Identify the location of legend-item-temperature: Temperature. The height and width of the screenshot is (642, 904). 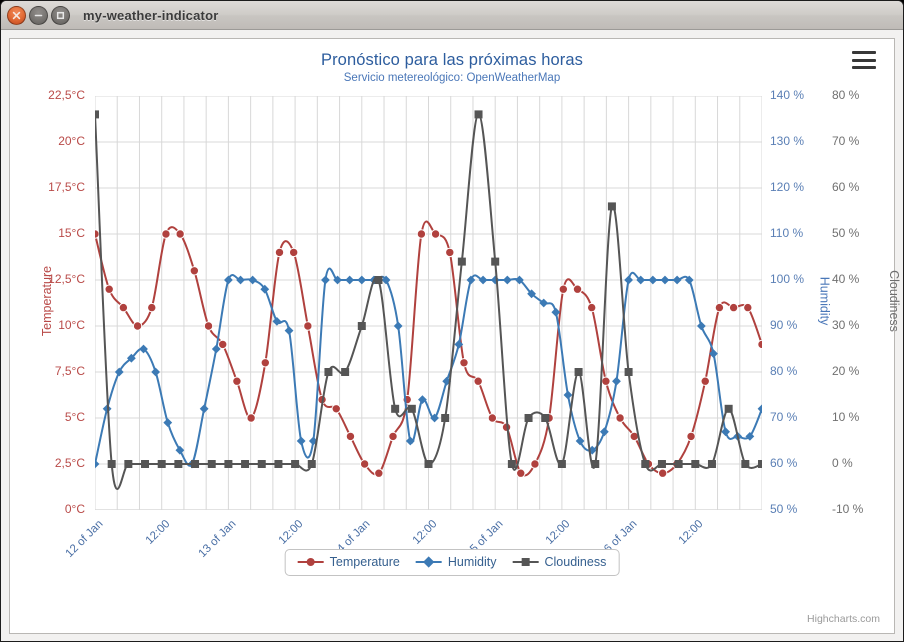
(348, 562).